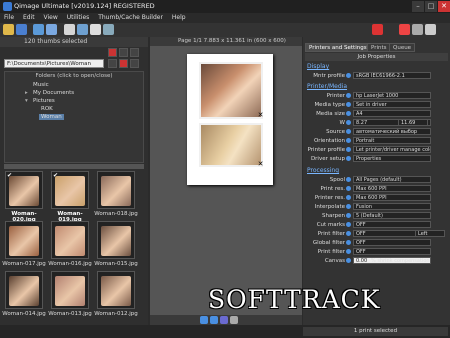  I want to click on save-icon, so click(21, 29).